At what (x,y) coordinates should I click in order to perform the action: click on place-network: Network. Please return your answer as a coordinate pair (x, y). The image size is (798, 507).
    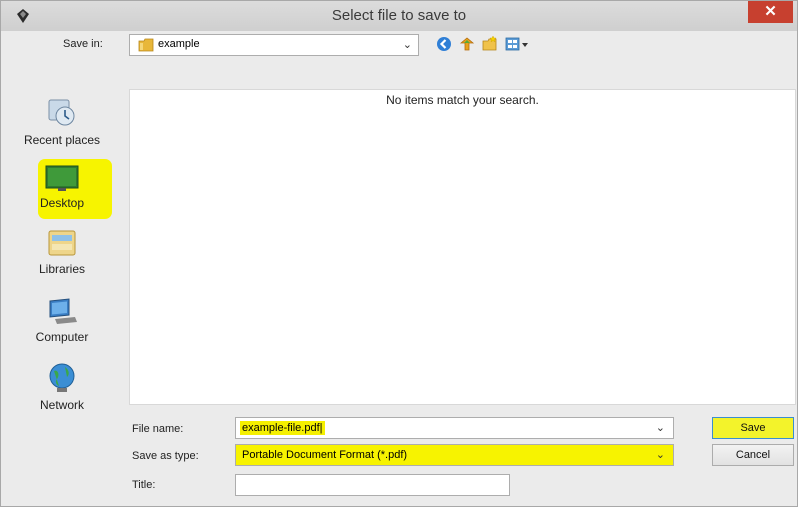
    Looking at the image, I should click on (62, 386).